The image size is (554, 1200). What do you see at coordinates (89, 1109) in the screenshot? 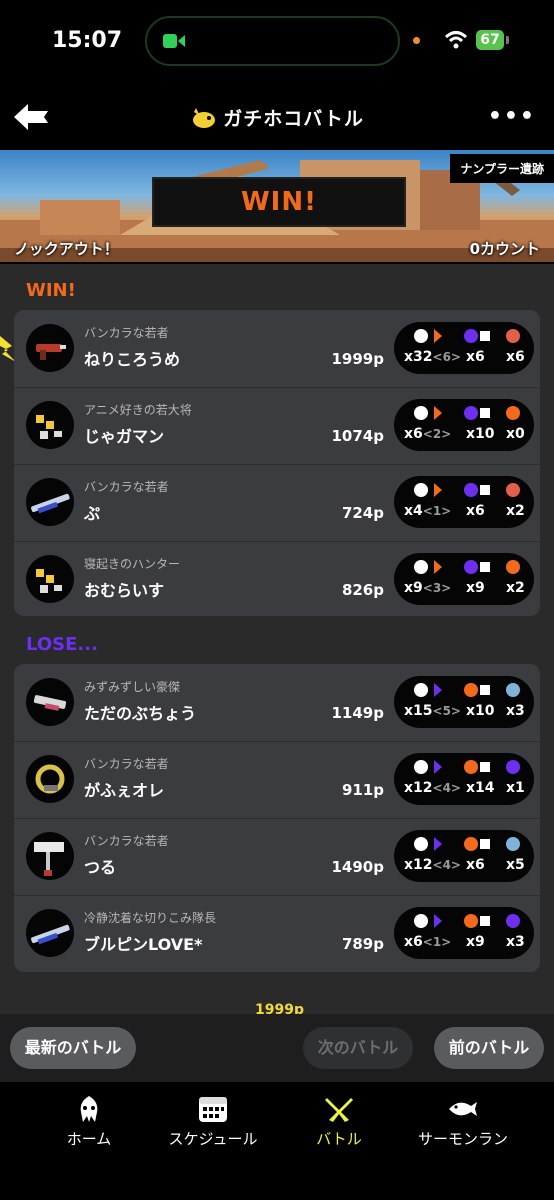
I see `squid-icon` at bounding box center [89, 1109].